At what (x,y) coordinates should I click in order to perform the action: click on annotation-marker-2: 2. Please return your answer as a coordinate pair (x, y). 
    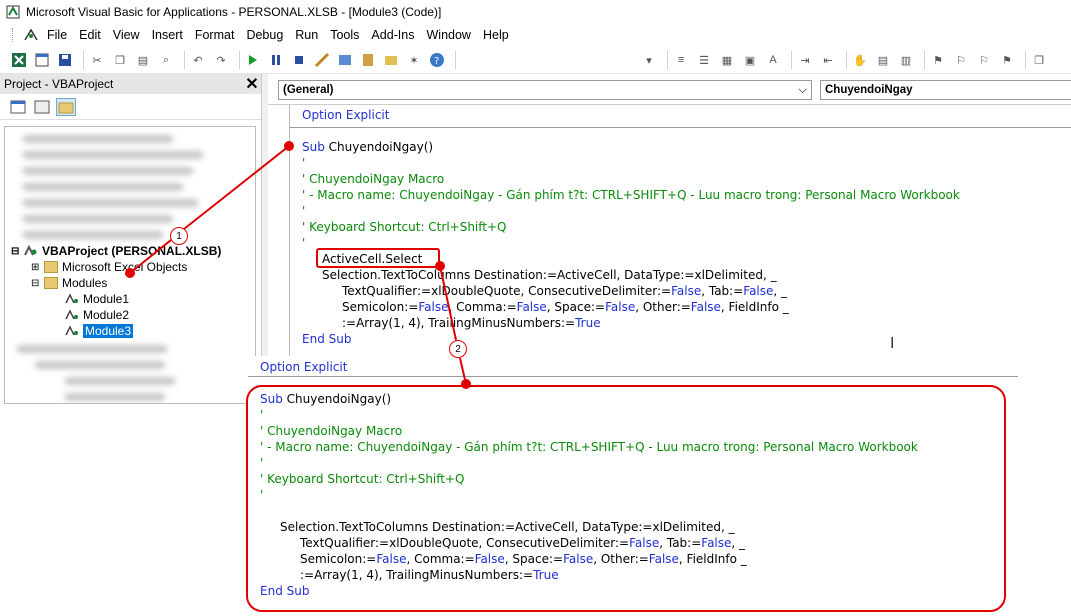
    Looking at the image, I should click on (458, 349).